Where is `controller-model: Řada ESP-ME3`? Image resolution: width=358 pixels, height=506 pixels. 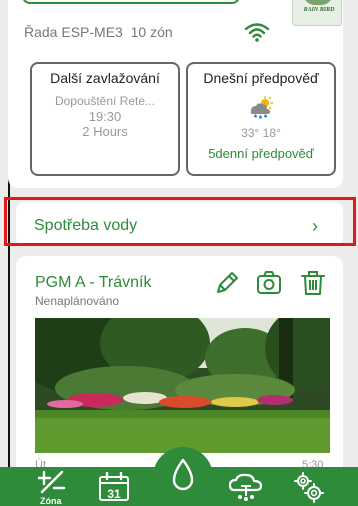 controller-model: Řada ESP-ME3 is located at coordinates (73, 32).